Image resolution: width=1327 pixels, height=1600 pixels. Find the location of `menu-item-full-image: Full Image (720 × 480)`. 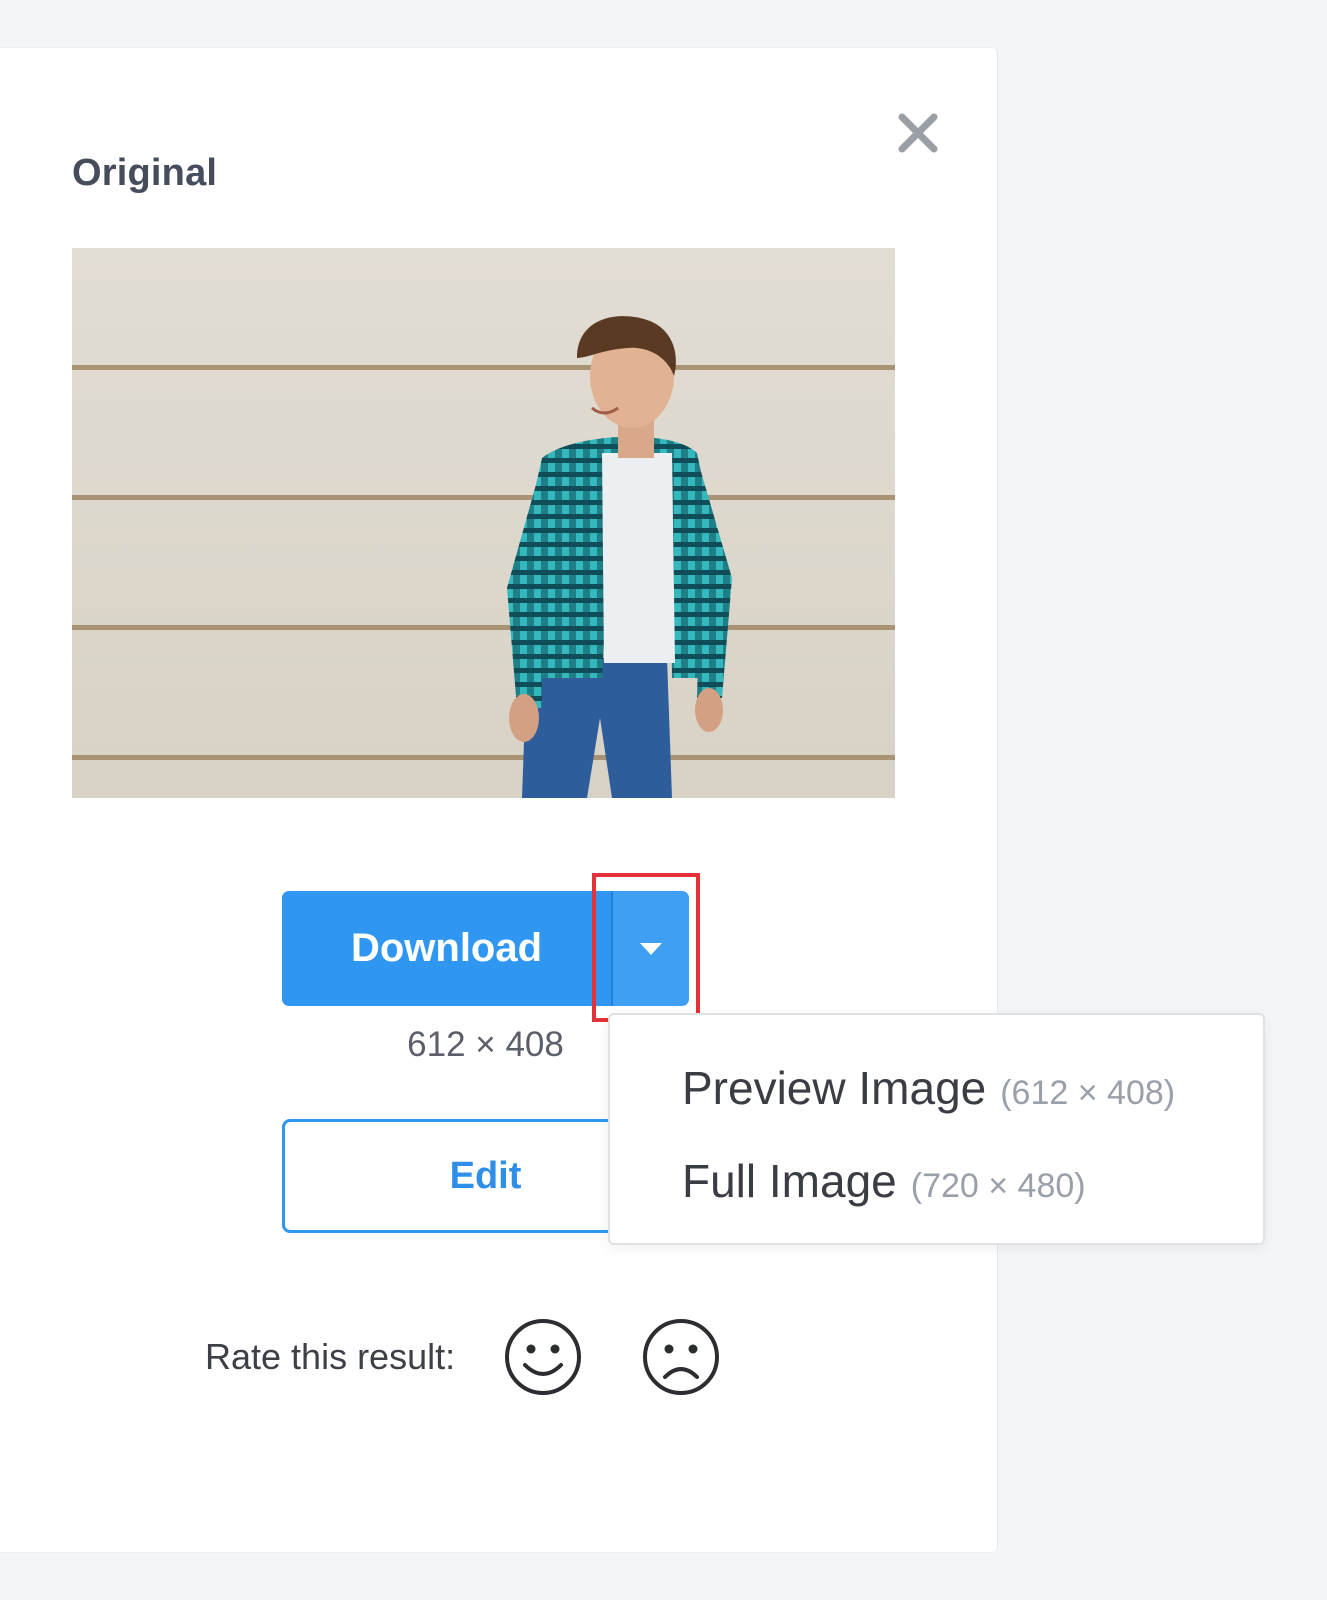

menu-item-full-image: Full Image (720 × 480) is located at coordinates (884, 1189).